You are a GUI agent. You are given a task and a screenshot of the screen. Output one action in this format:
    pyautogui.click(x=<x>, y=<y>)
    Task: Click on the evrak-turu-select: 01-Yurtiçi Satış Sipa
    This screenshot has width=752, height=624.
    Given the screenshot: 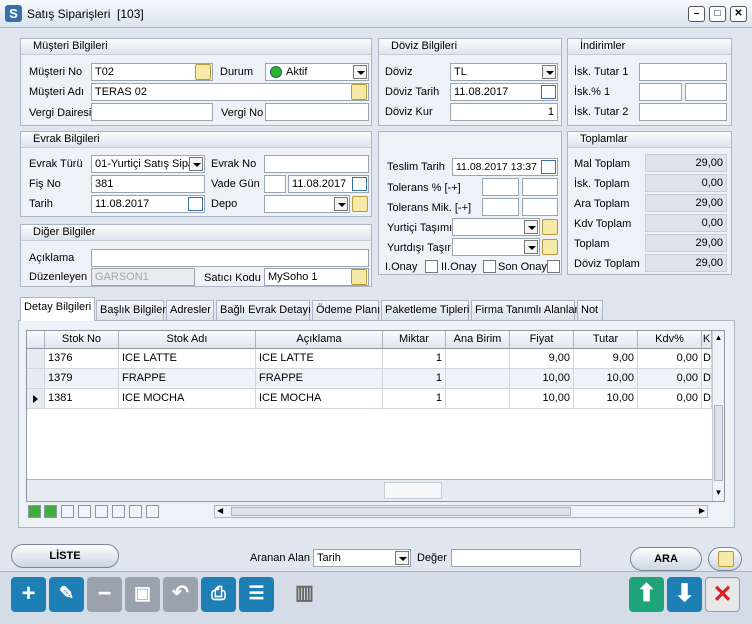 What is the action you would take?
    pyautogui.click(x=148, y=164)
    